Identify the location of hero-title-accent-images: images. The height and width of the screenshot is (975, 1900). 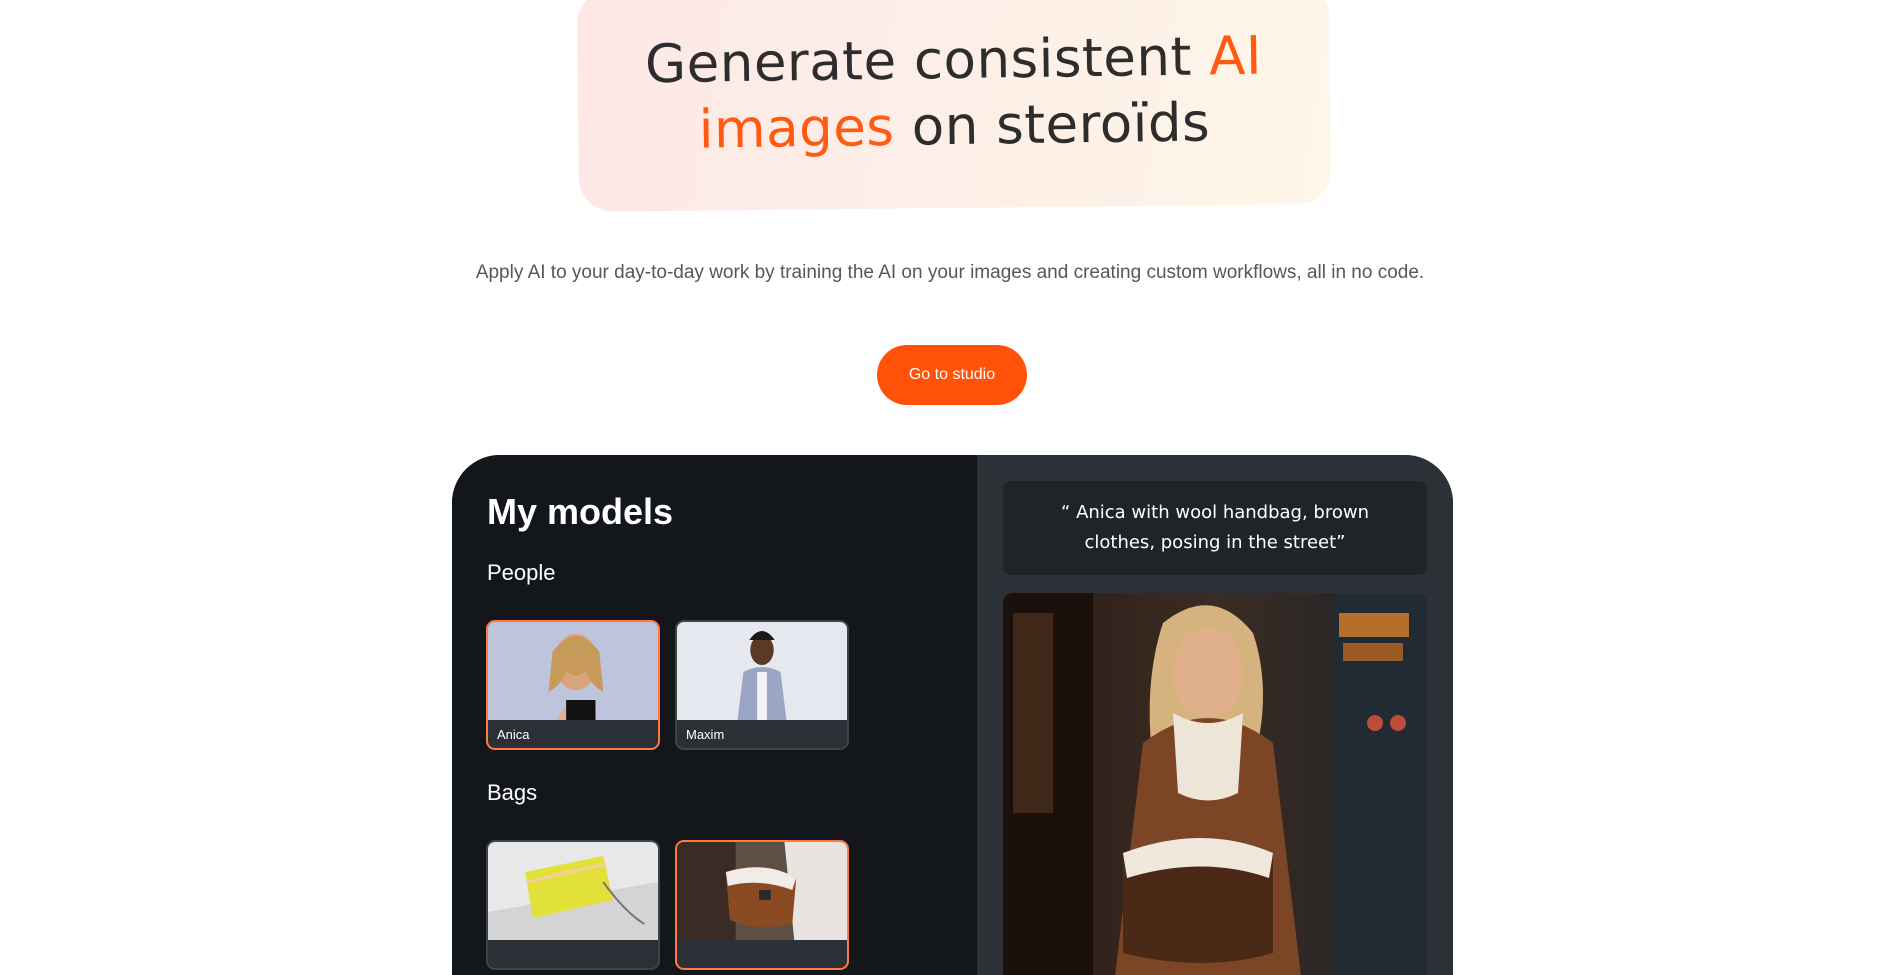
(796, 128).